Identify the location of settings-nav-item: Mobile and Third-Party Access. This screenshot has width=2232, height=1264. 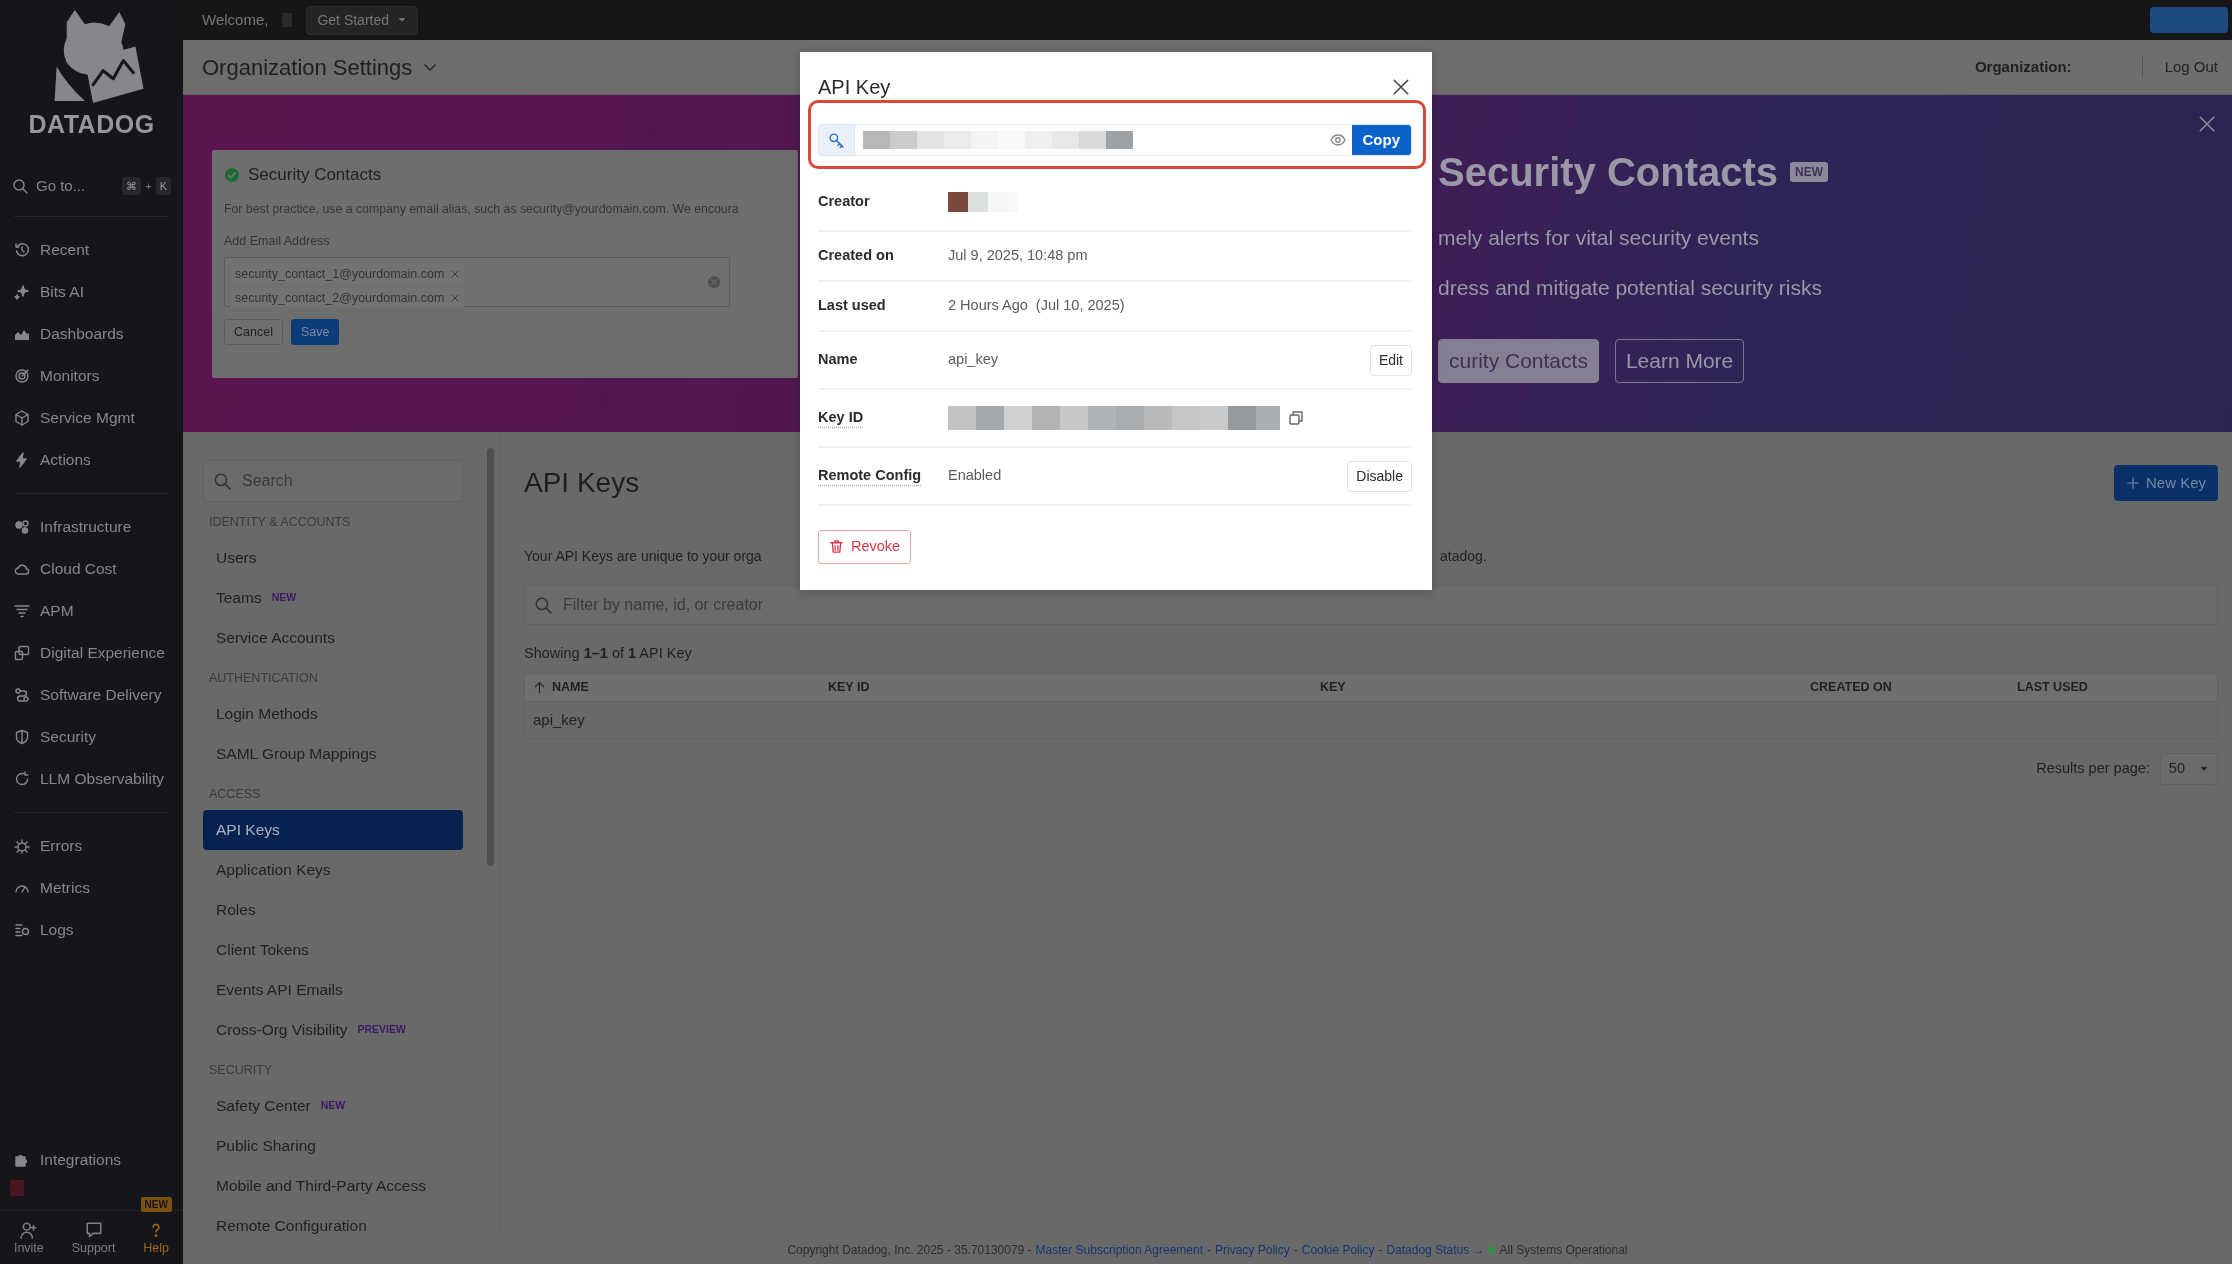
(333, 1186).